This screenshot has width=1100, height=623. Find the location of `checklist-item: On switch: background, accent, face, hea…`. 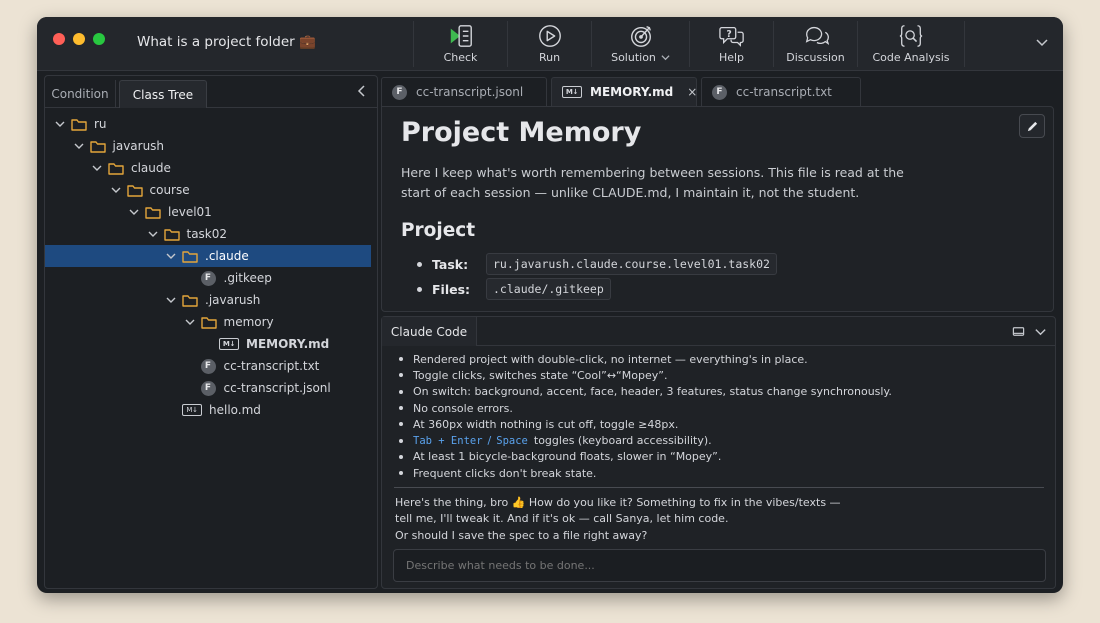

checklist-item: On switch: background, accent, face, hea… is located at coordinates (719, 392).